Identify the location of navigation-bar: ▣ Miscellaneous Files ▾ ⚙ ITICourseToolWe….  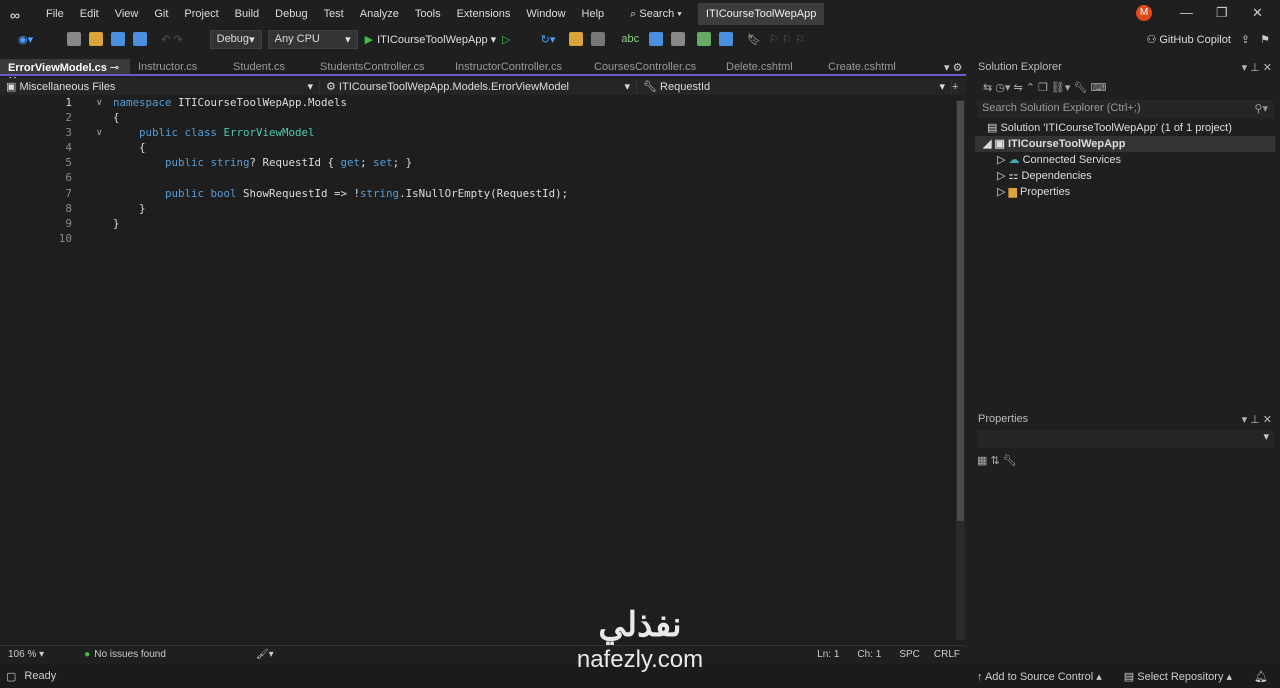
(483, 86).